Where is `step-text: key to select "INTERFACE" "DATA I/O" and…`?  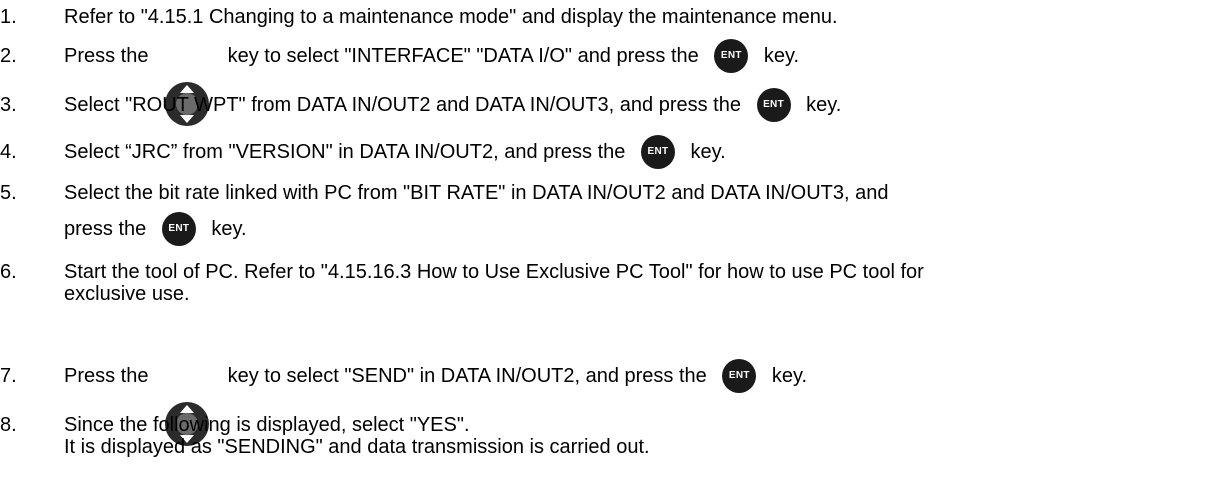
step-text: key to select "INTERFACE" "DATA I/O" and… is located at coordinates (463, 56).